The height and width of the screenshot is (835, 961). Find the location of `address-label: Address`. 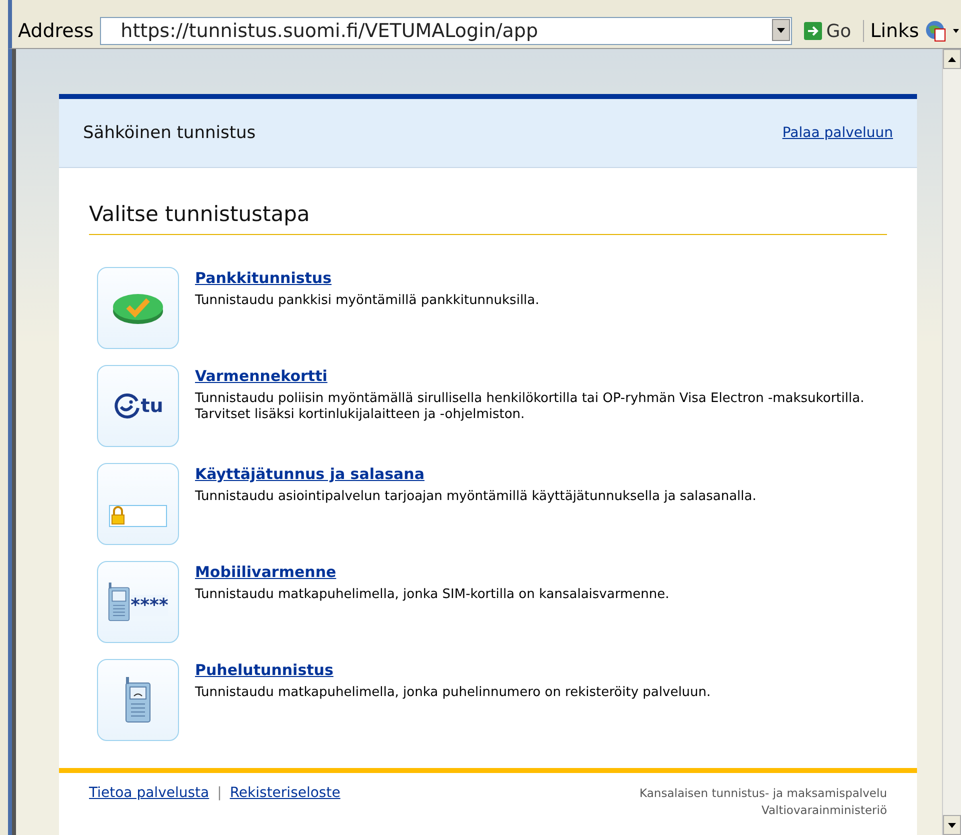

address-label: Address is located at coordinates (56, 31).